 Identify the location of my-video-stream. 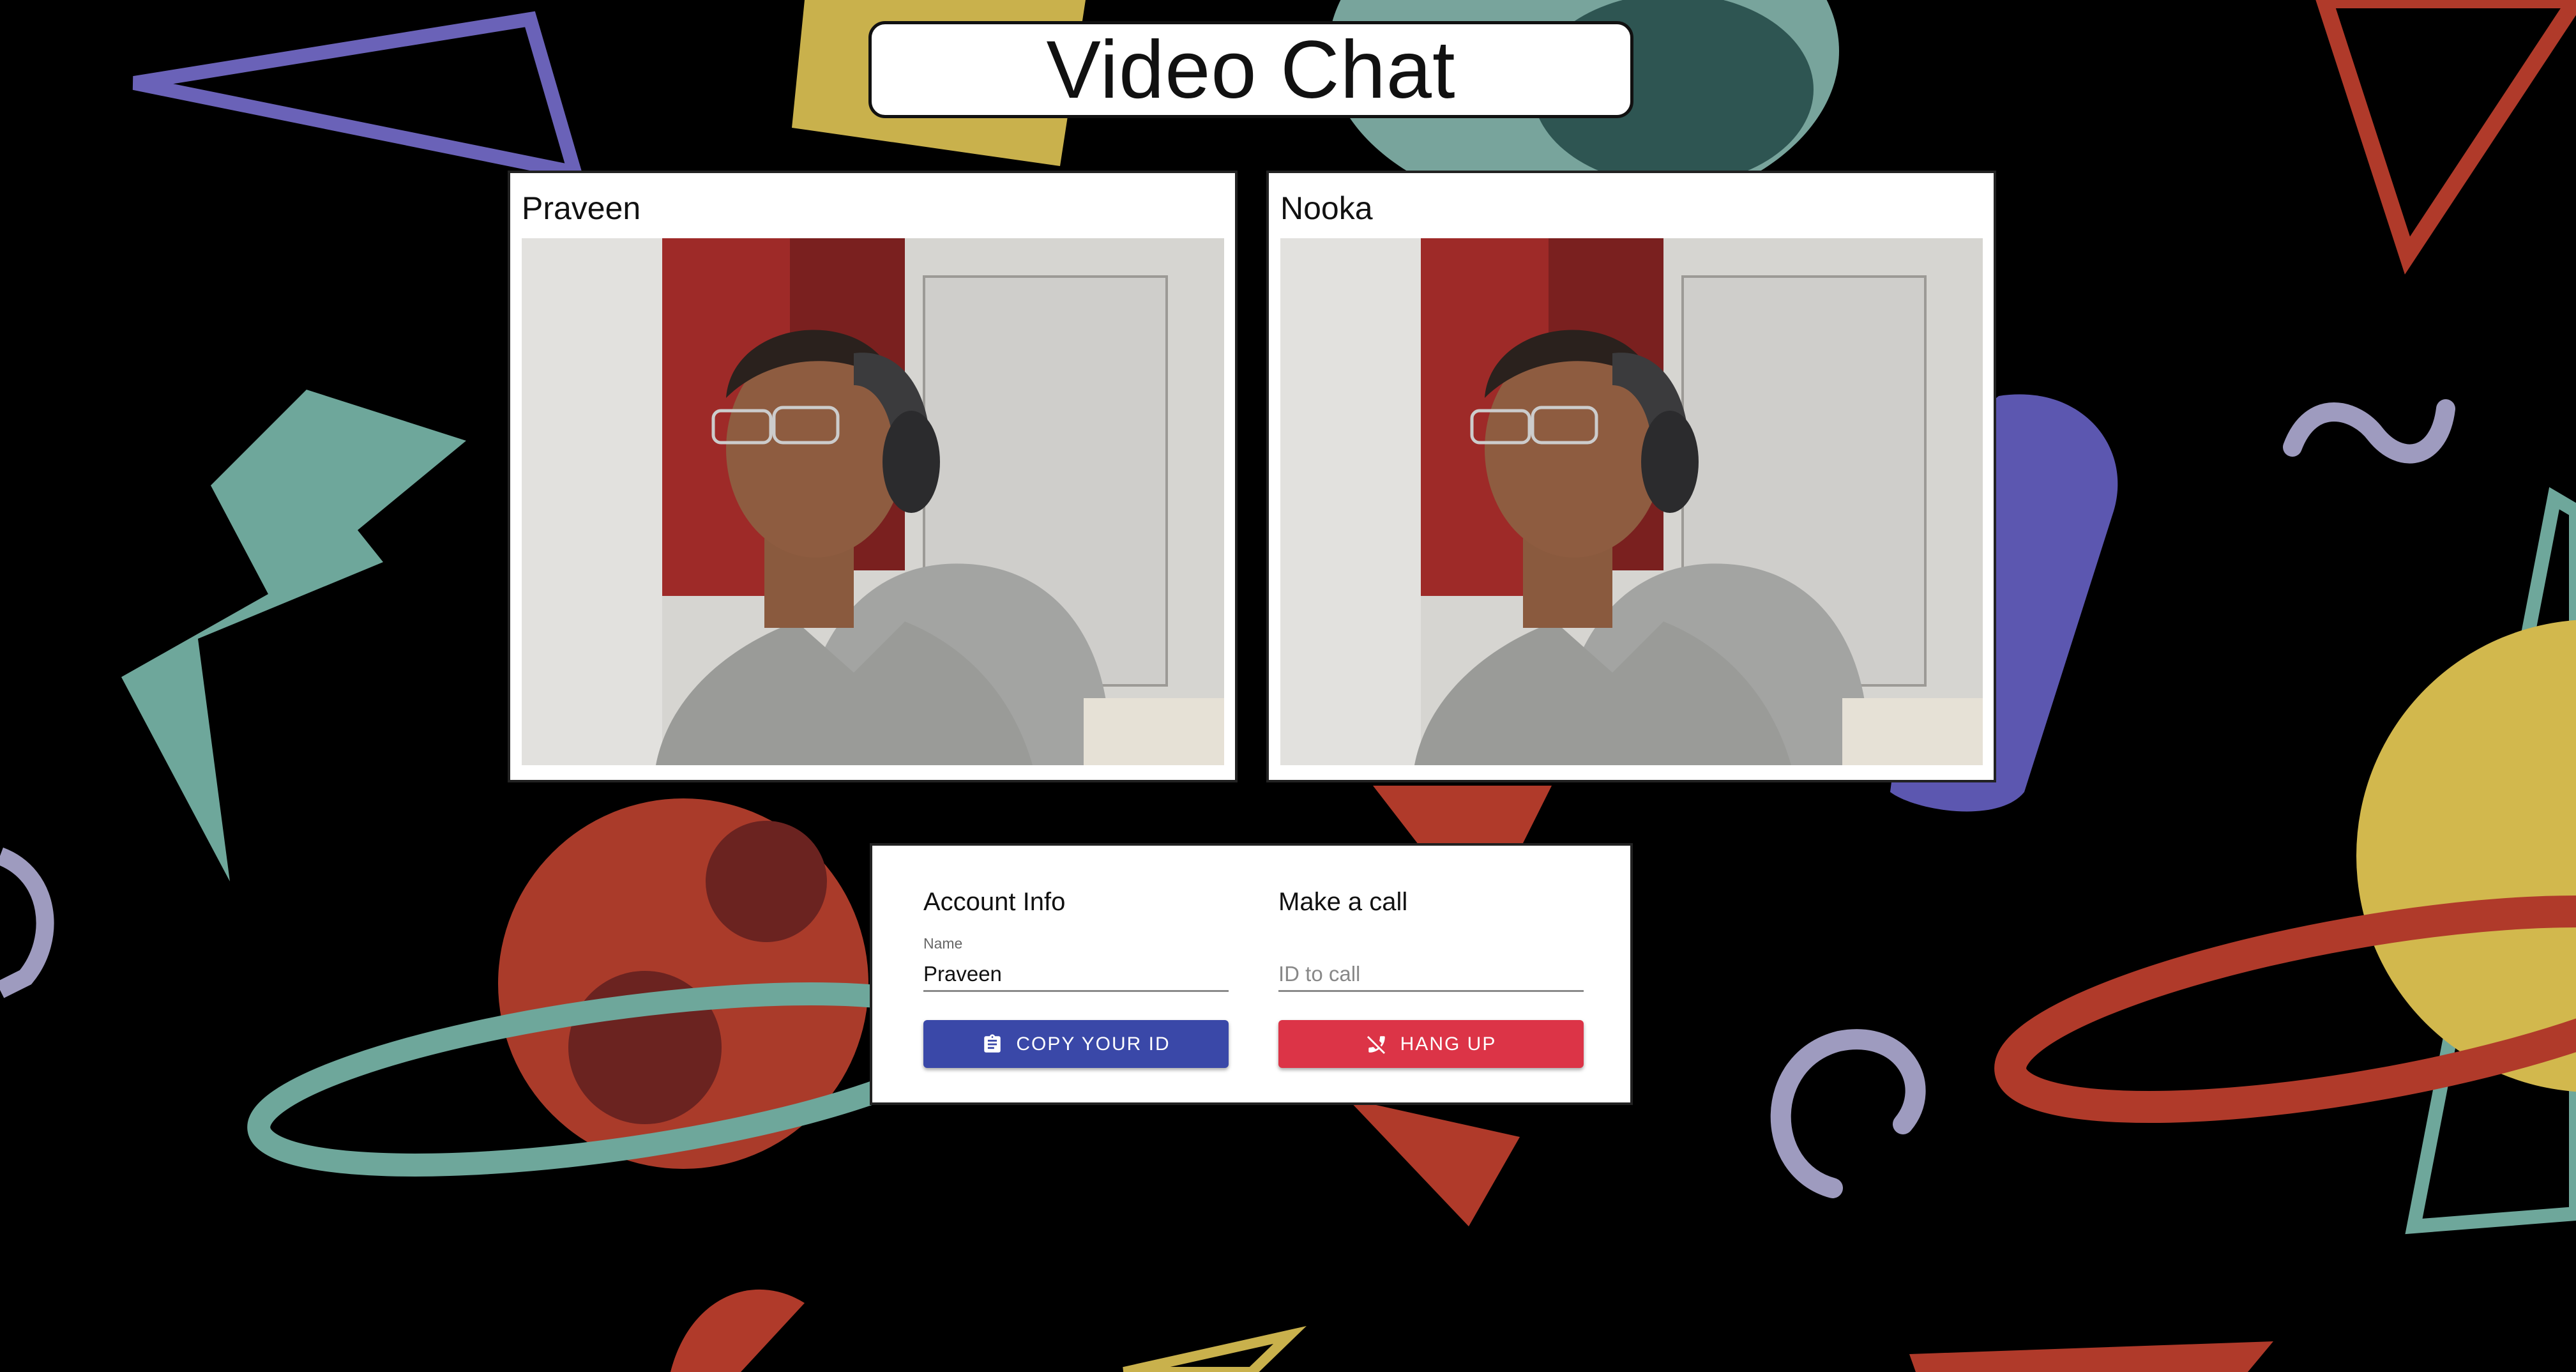
(873, 501).